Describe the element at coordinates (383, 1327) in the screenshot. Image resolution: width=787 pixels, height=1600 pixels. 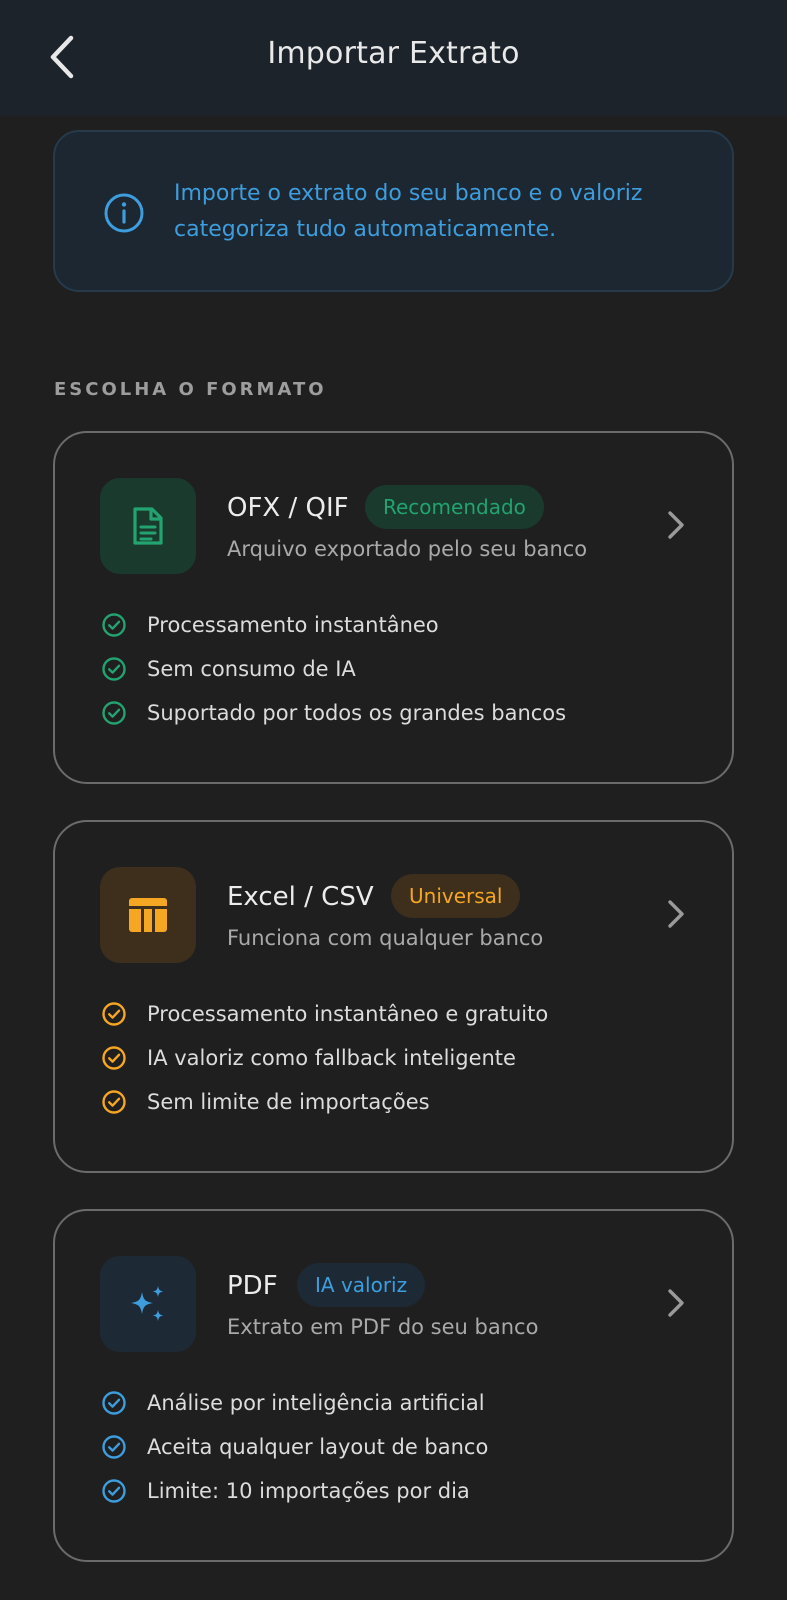
I see `card-subtitle: Extrato em PDF do seu banco` at that location.